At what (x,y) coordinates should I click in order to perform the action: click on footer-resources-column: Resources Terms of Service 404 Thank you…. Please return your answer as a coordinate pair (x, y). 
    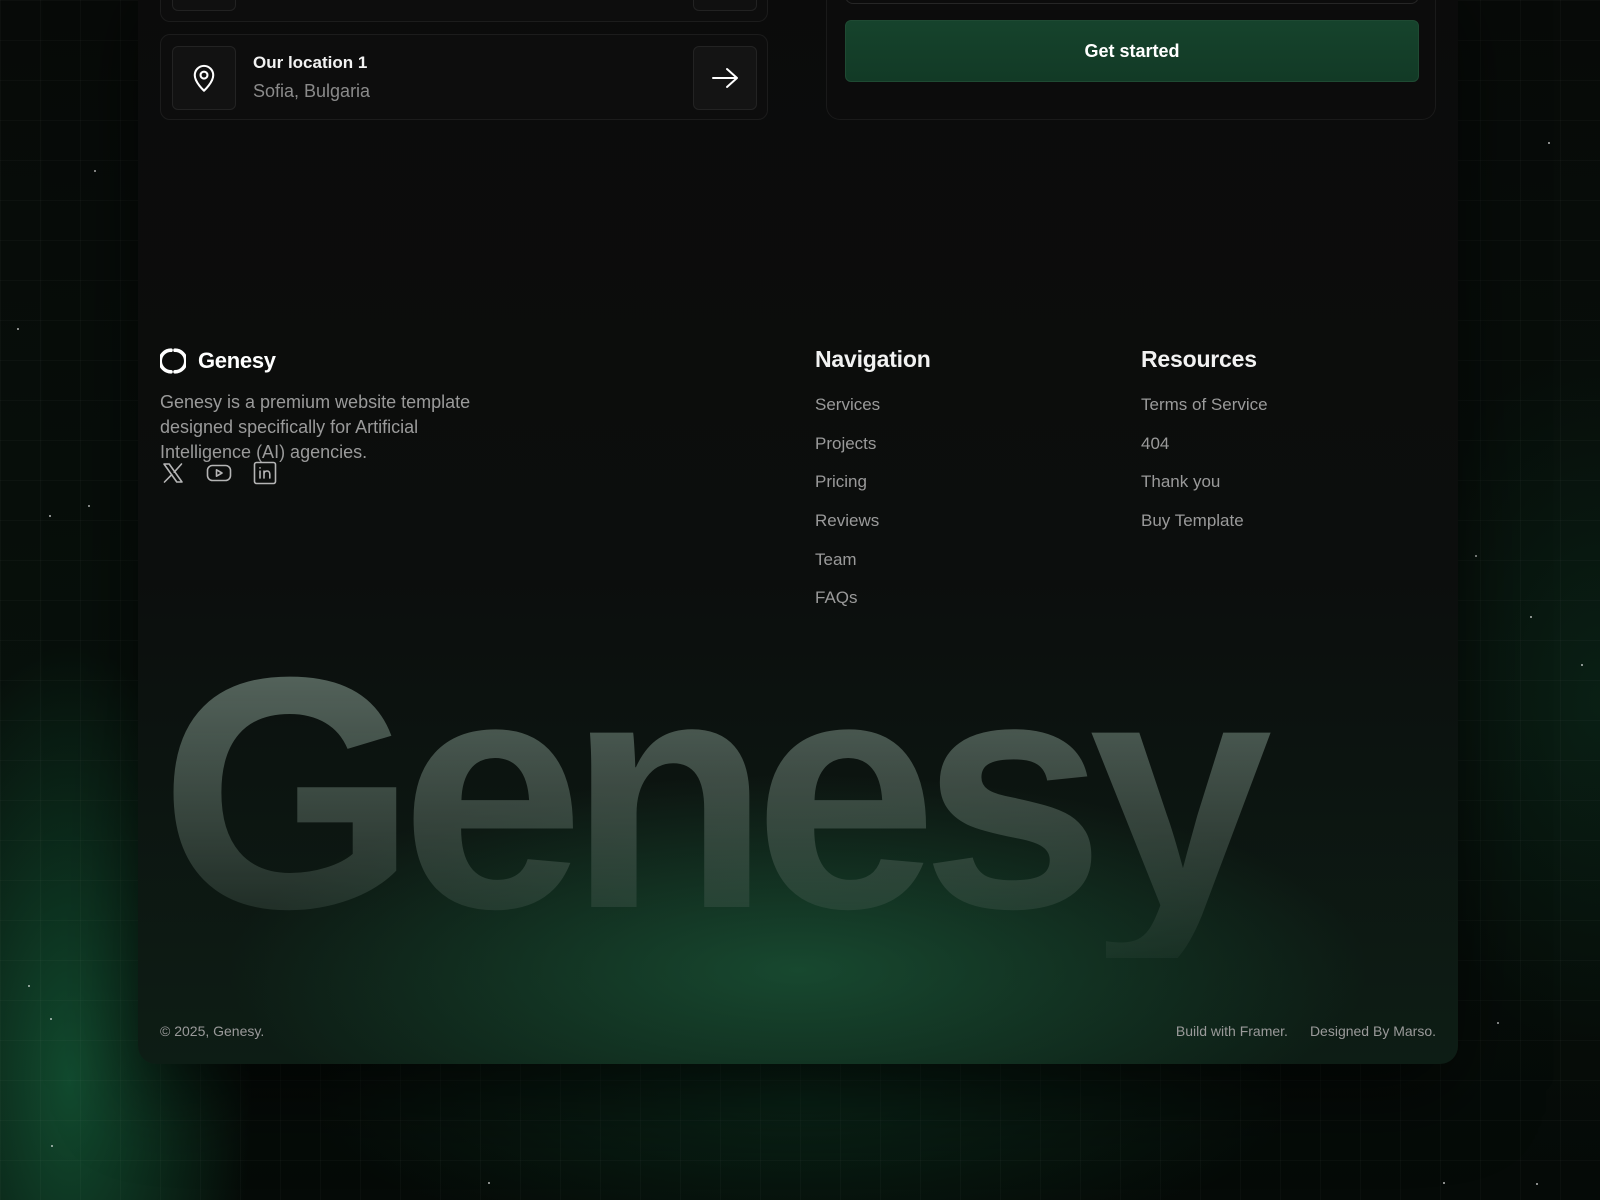
    Looking at the image, I should click on (1204, 448).